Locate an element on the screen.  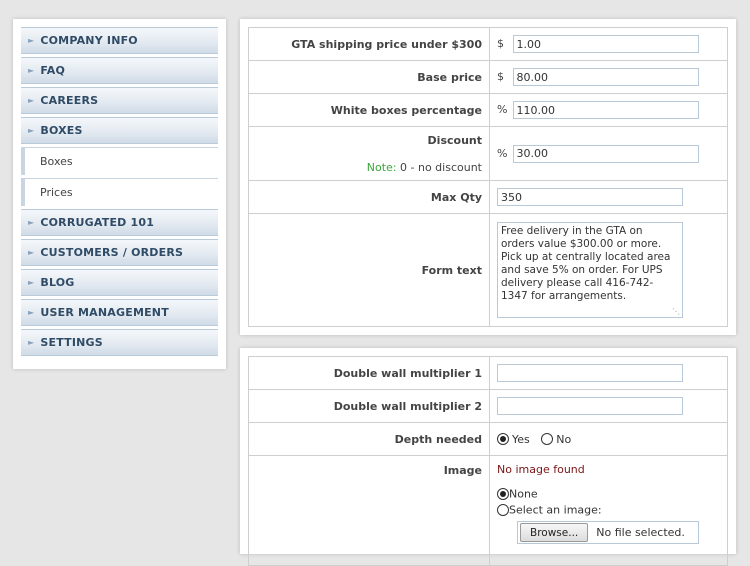
sidebar-subitem-label: Prices is located at coordinates (56, 192).